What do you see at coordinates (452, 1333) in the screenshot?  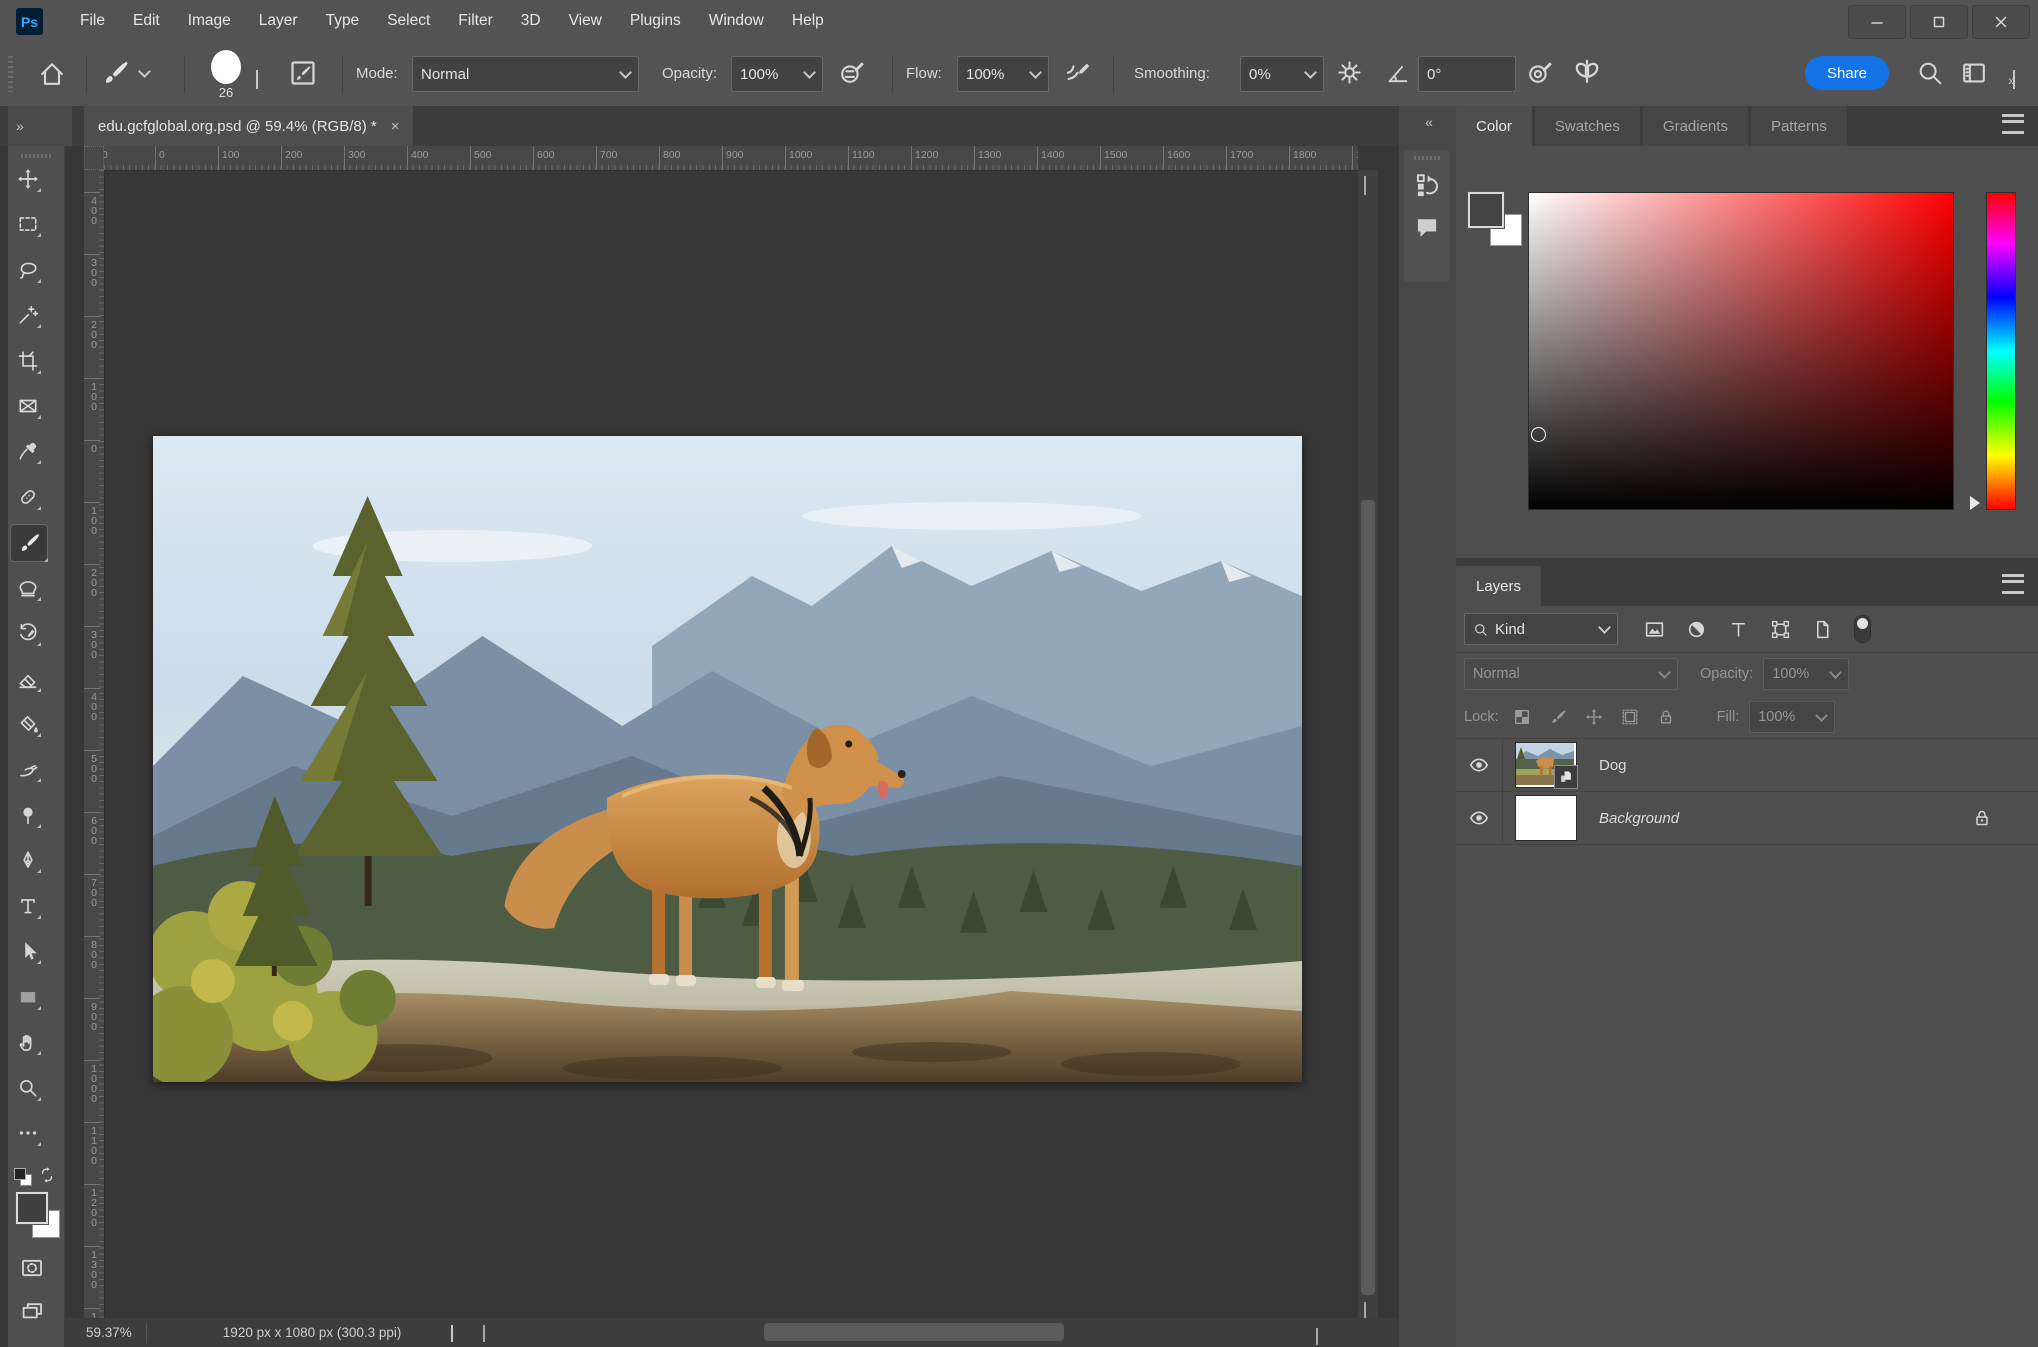 I see `status-chevron-icon` at bounding box center [452, 1333].